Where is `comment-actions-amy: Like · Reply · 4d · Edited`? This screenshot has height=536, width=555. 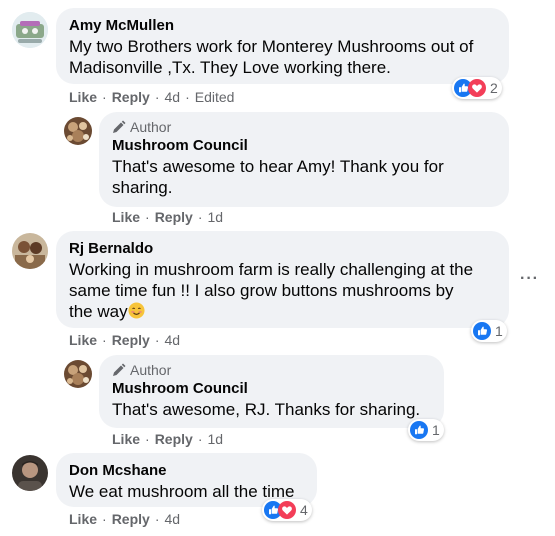 comment-actions-amy: Like · Reply · 4d · Edited is located at coordinates (151, 97).